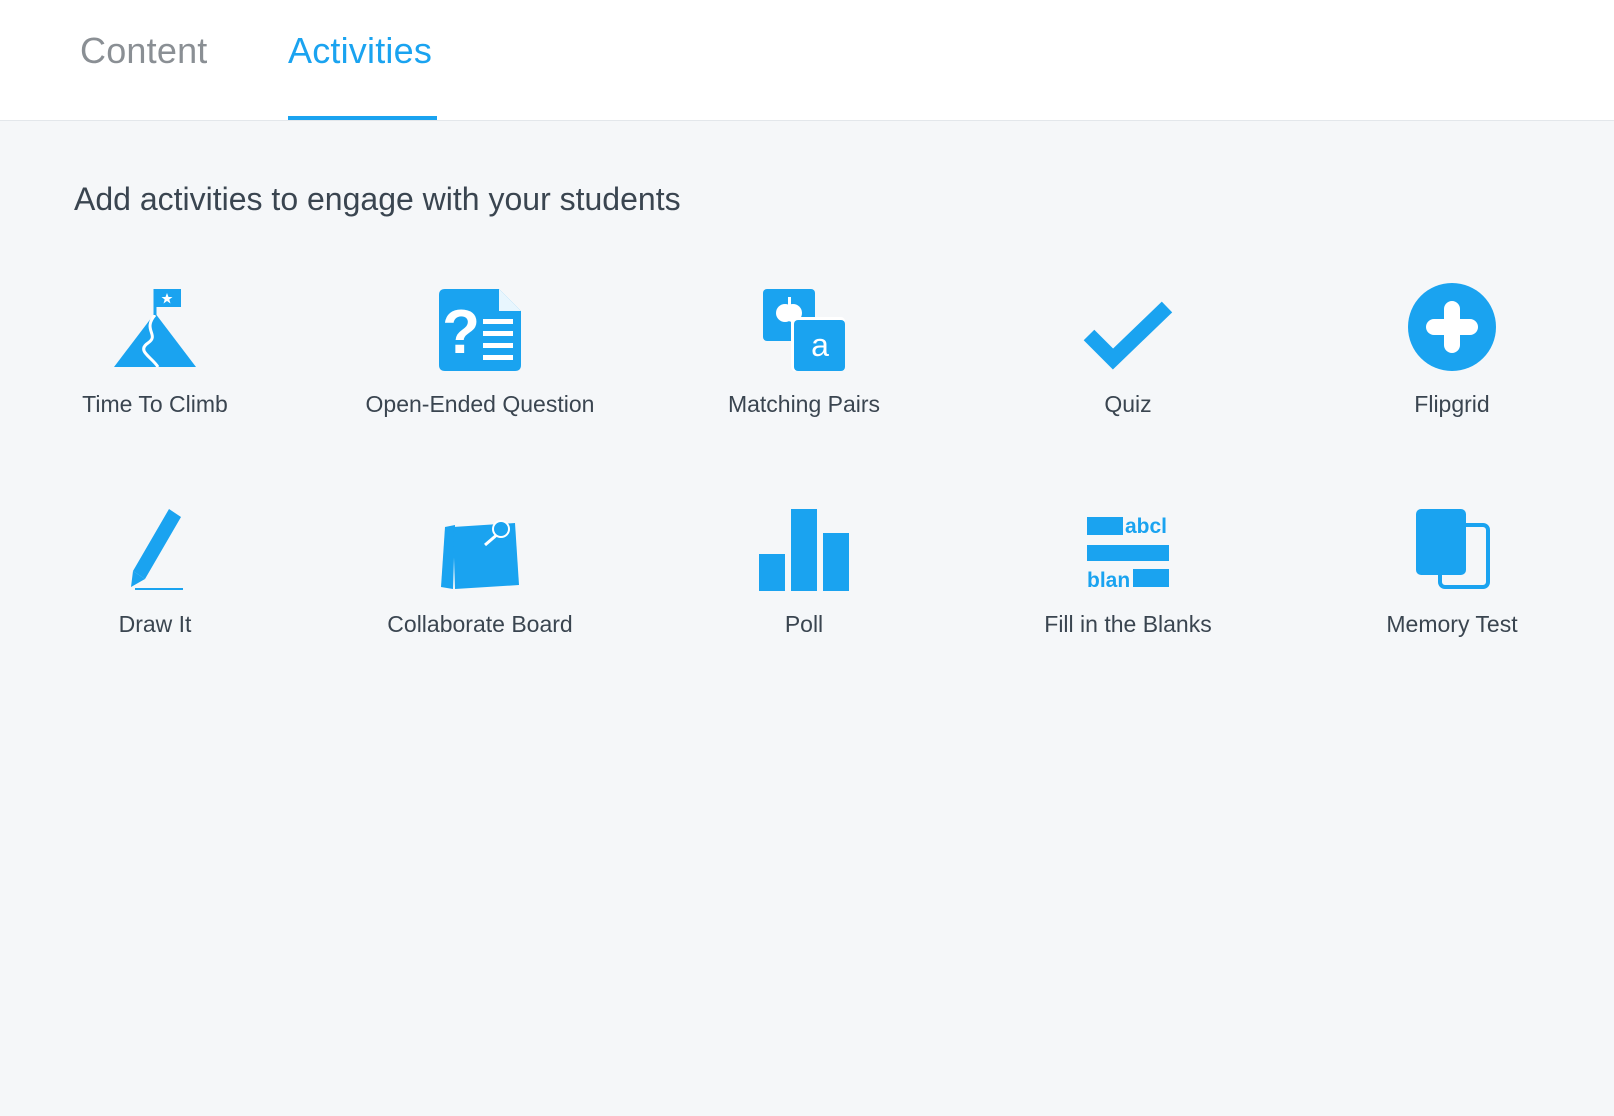 The image size is (1614, 1116). I want to click on plus-circle-icon, so click(1452, 327).